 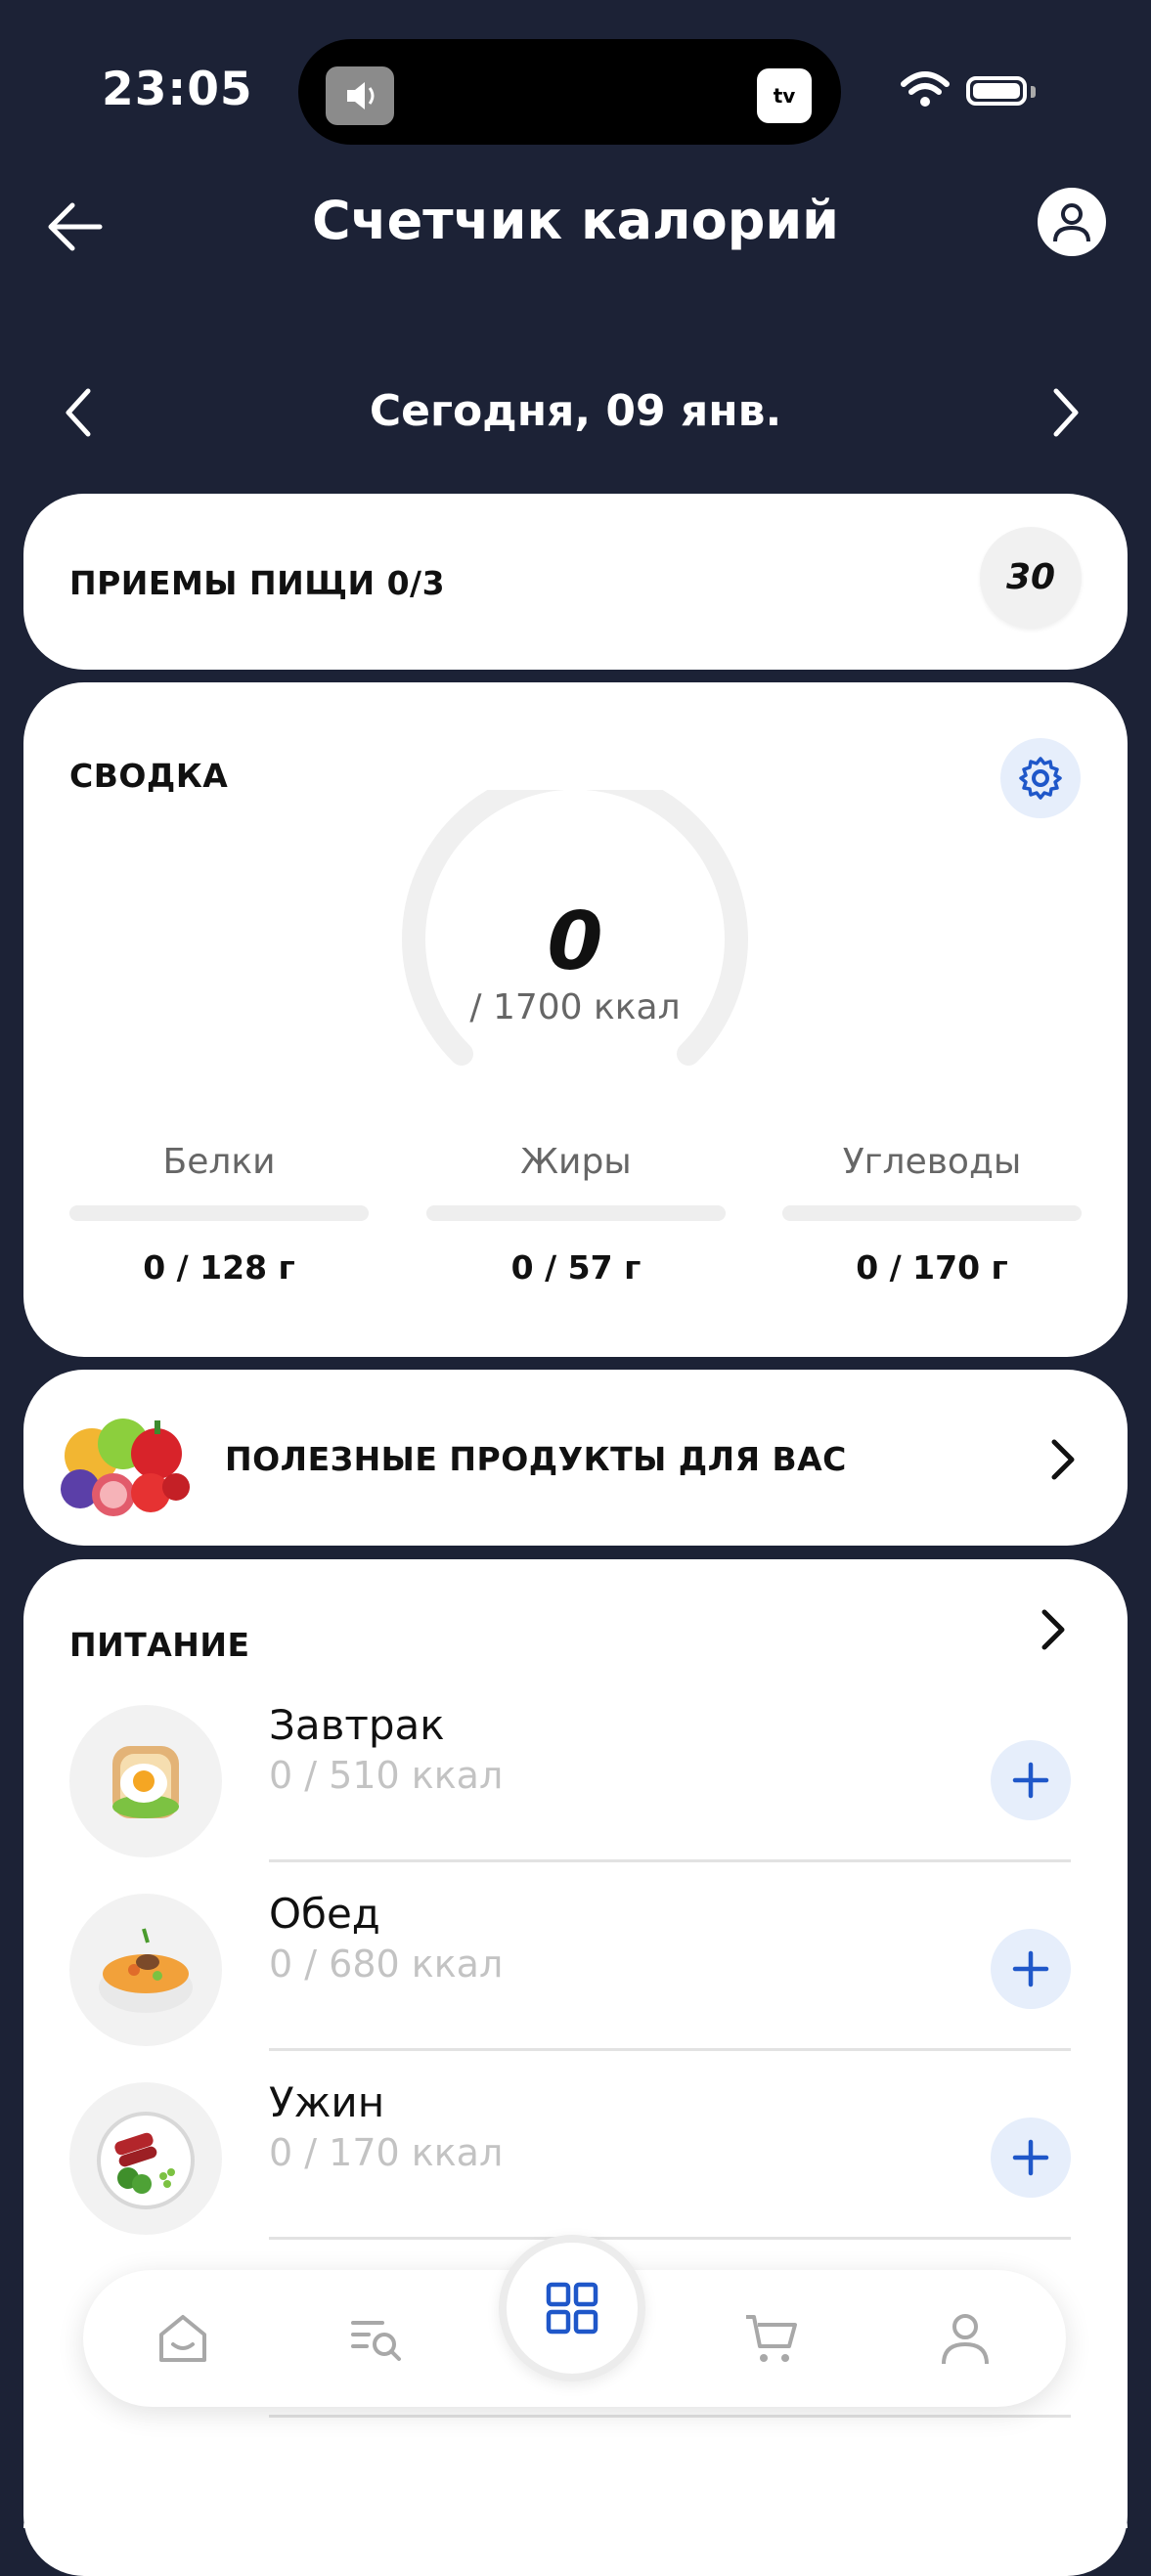 I want to click on add-breakfast-button, so click(x=1031, y=1780).